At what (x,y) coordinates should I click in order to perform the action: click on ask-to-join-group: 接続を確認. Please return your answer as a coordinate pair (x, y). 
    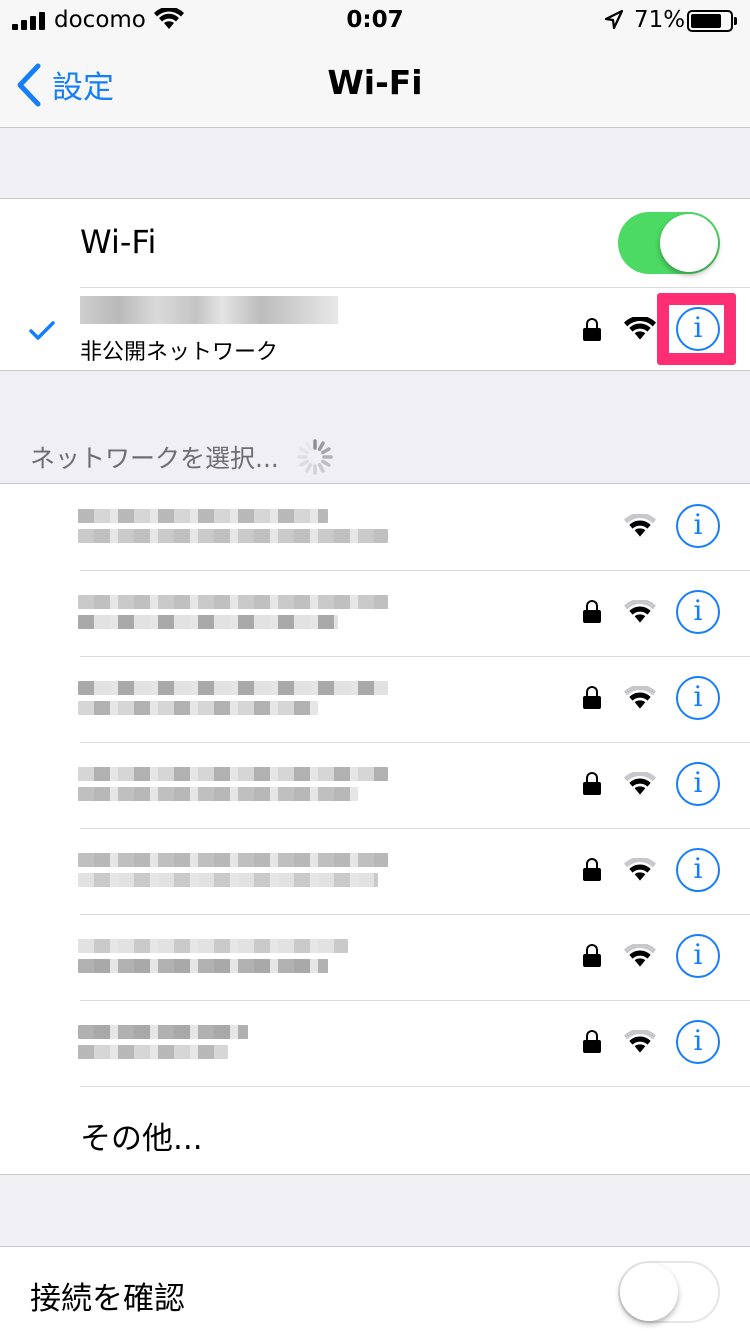
    Looking at the image, I should click on (375, 1290).